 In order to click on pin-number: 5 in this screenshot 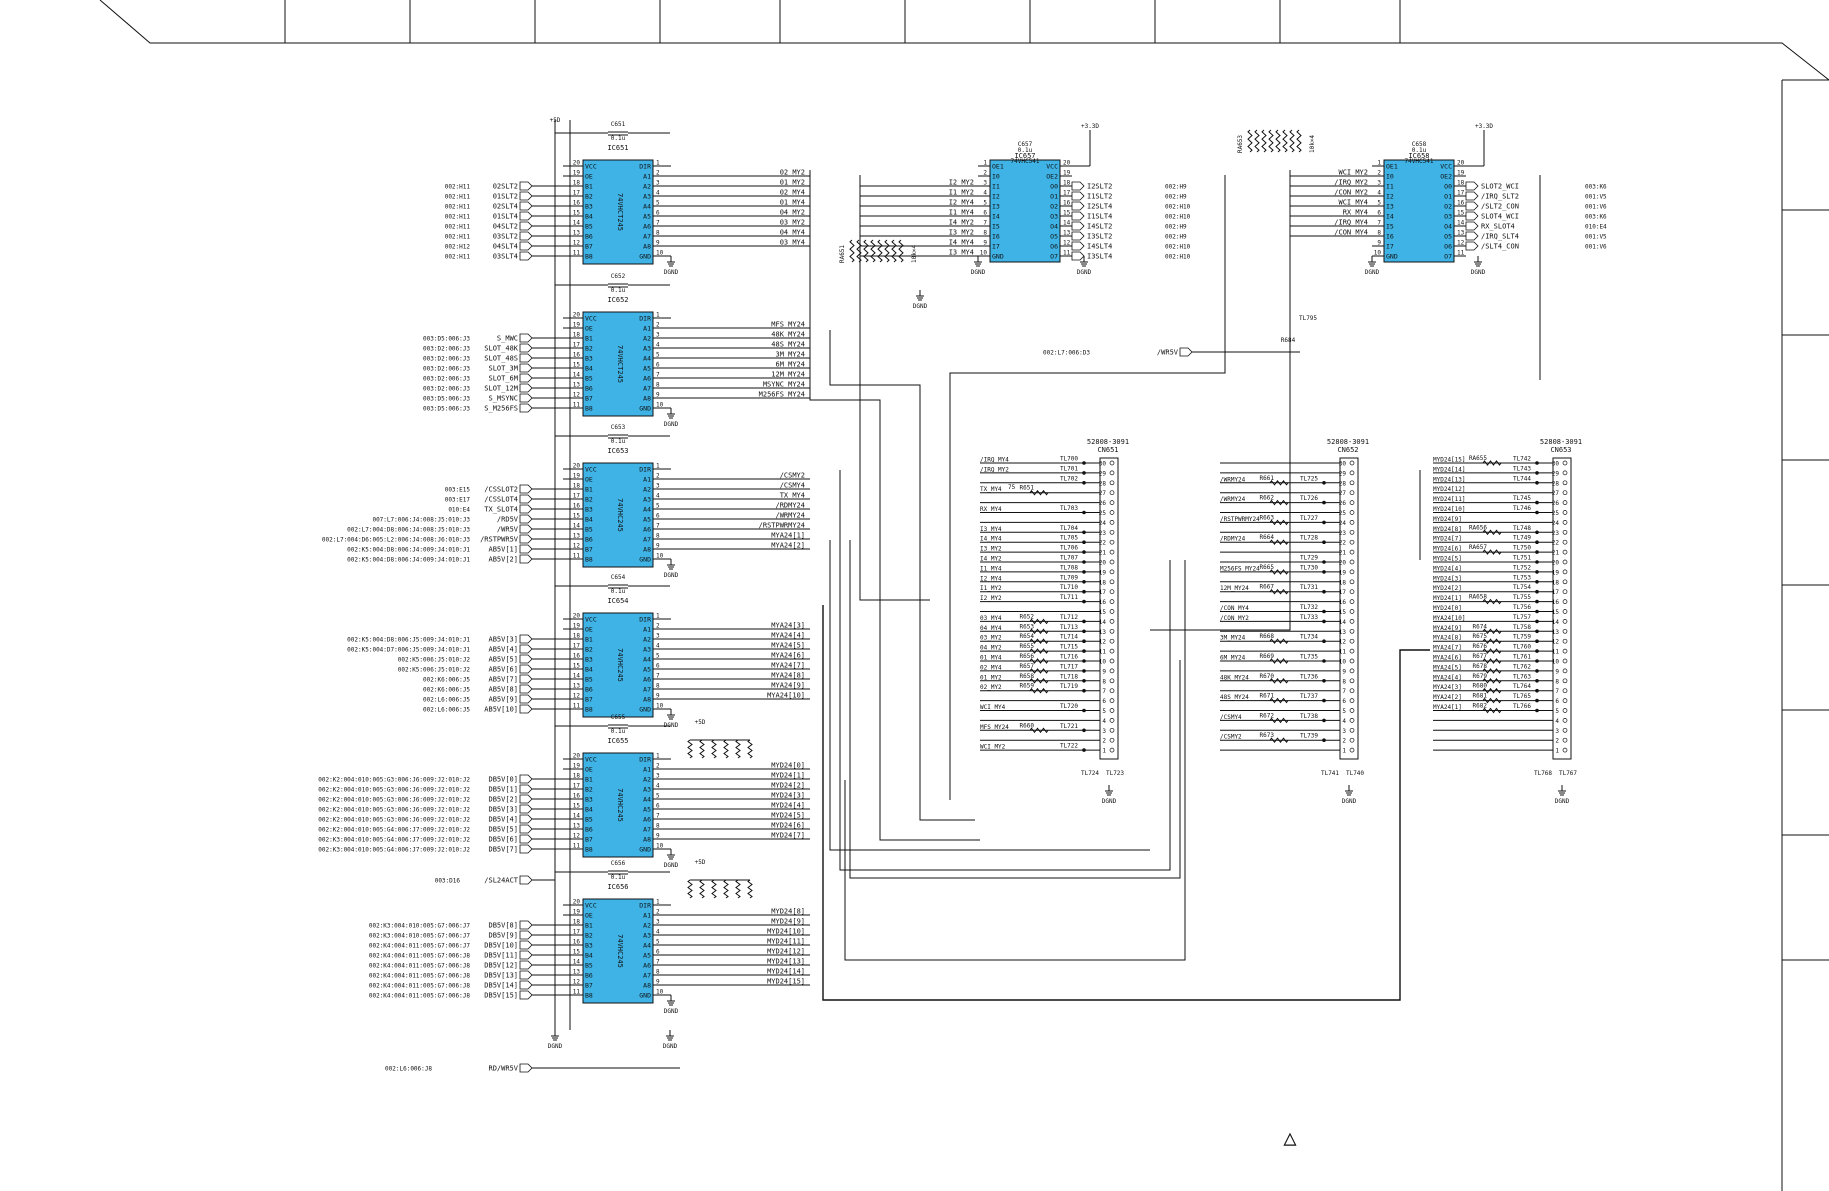, I will do `click(658, 942)`.